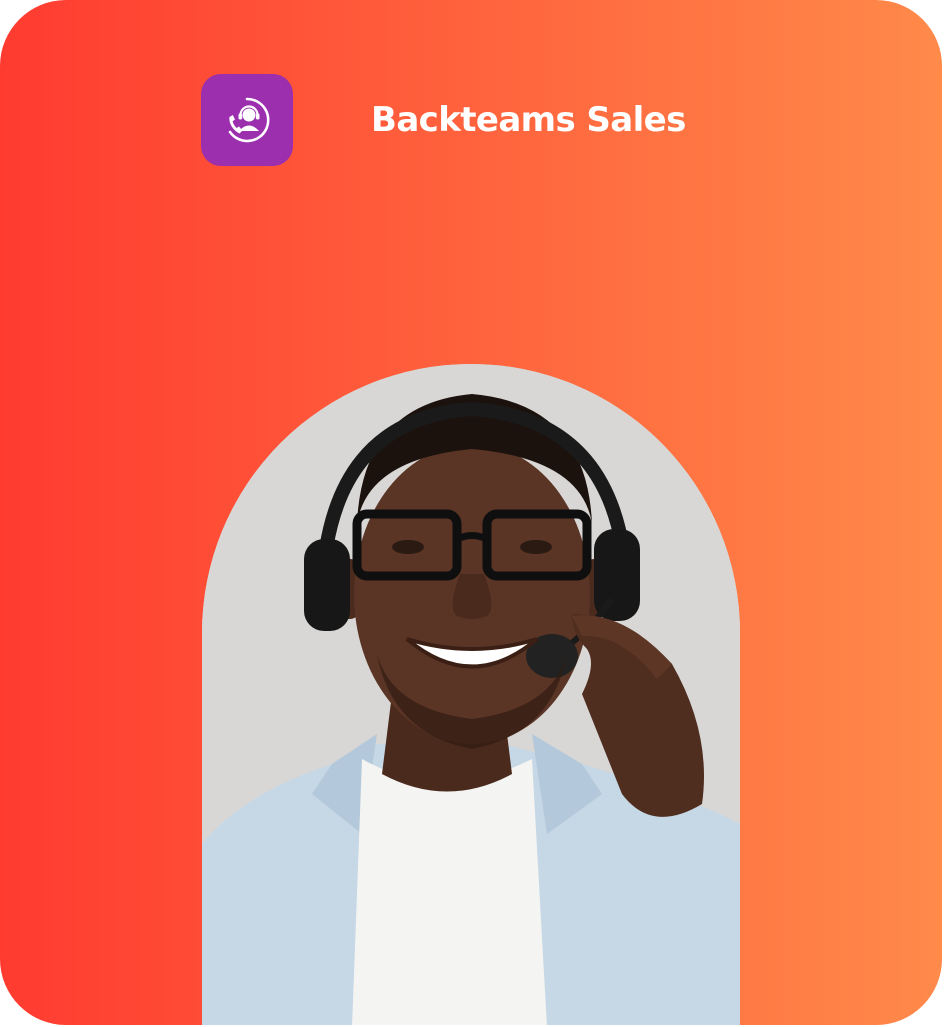  What do you see at coordinates (528, 120) in the screenshot?
I see `app-title: Backteams Sales` at bounding box center [528, 120].